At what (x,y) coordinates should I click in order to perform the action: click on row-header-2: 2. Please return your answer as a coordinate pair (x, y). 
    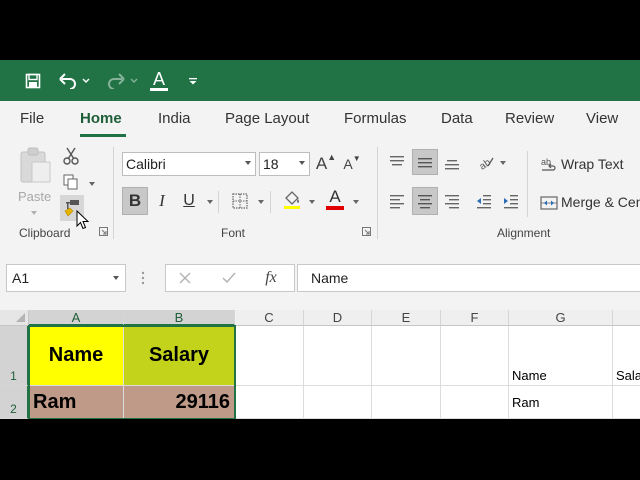
    Looking at the image, I should click on (14, 402).